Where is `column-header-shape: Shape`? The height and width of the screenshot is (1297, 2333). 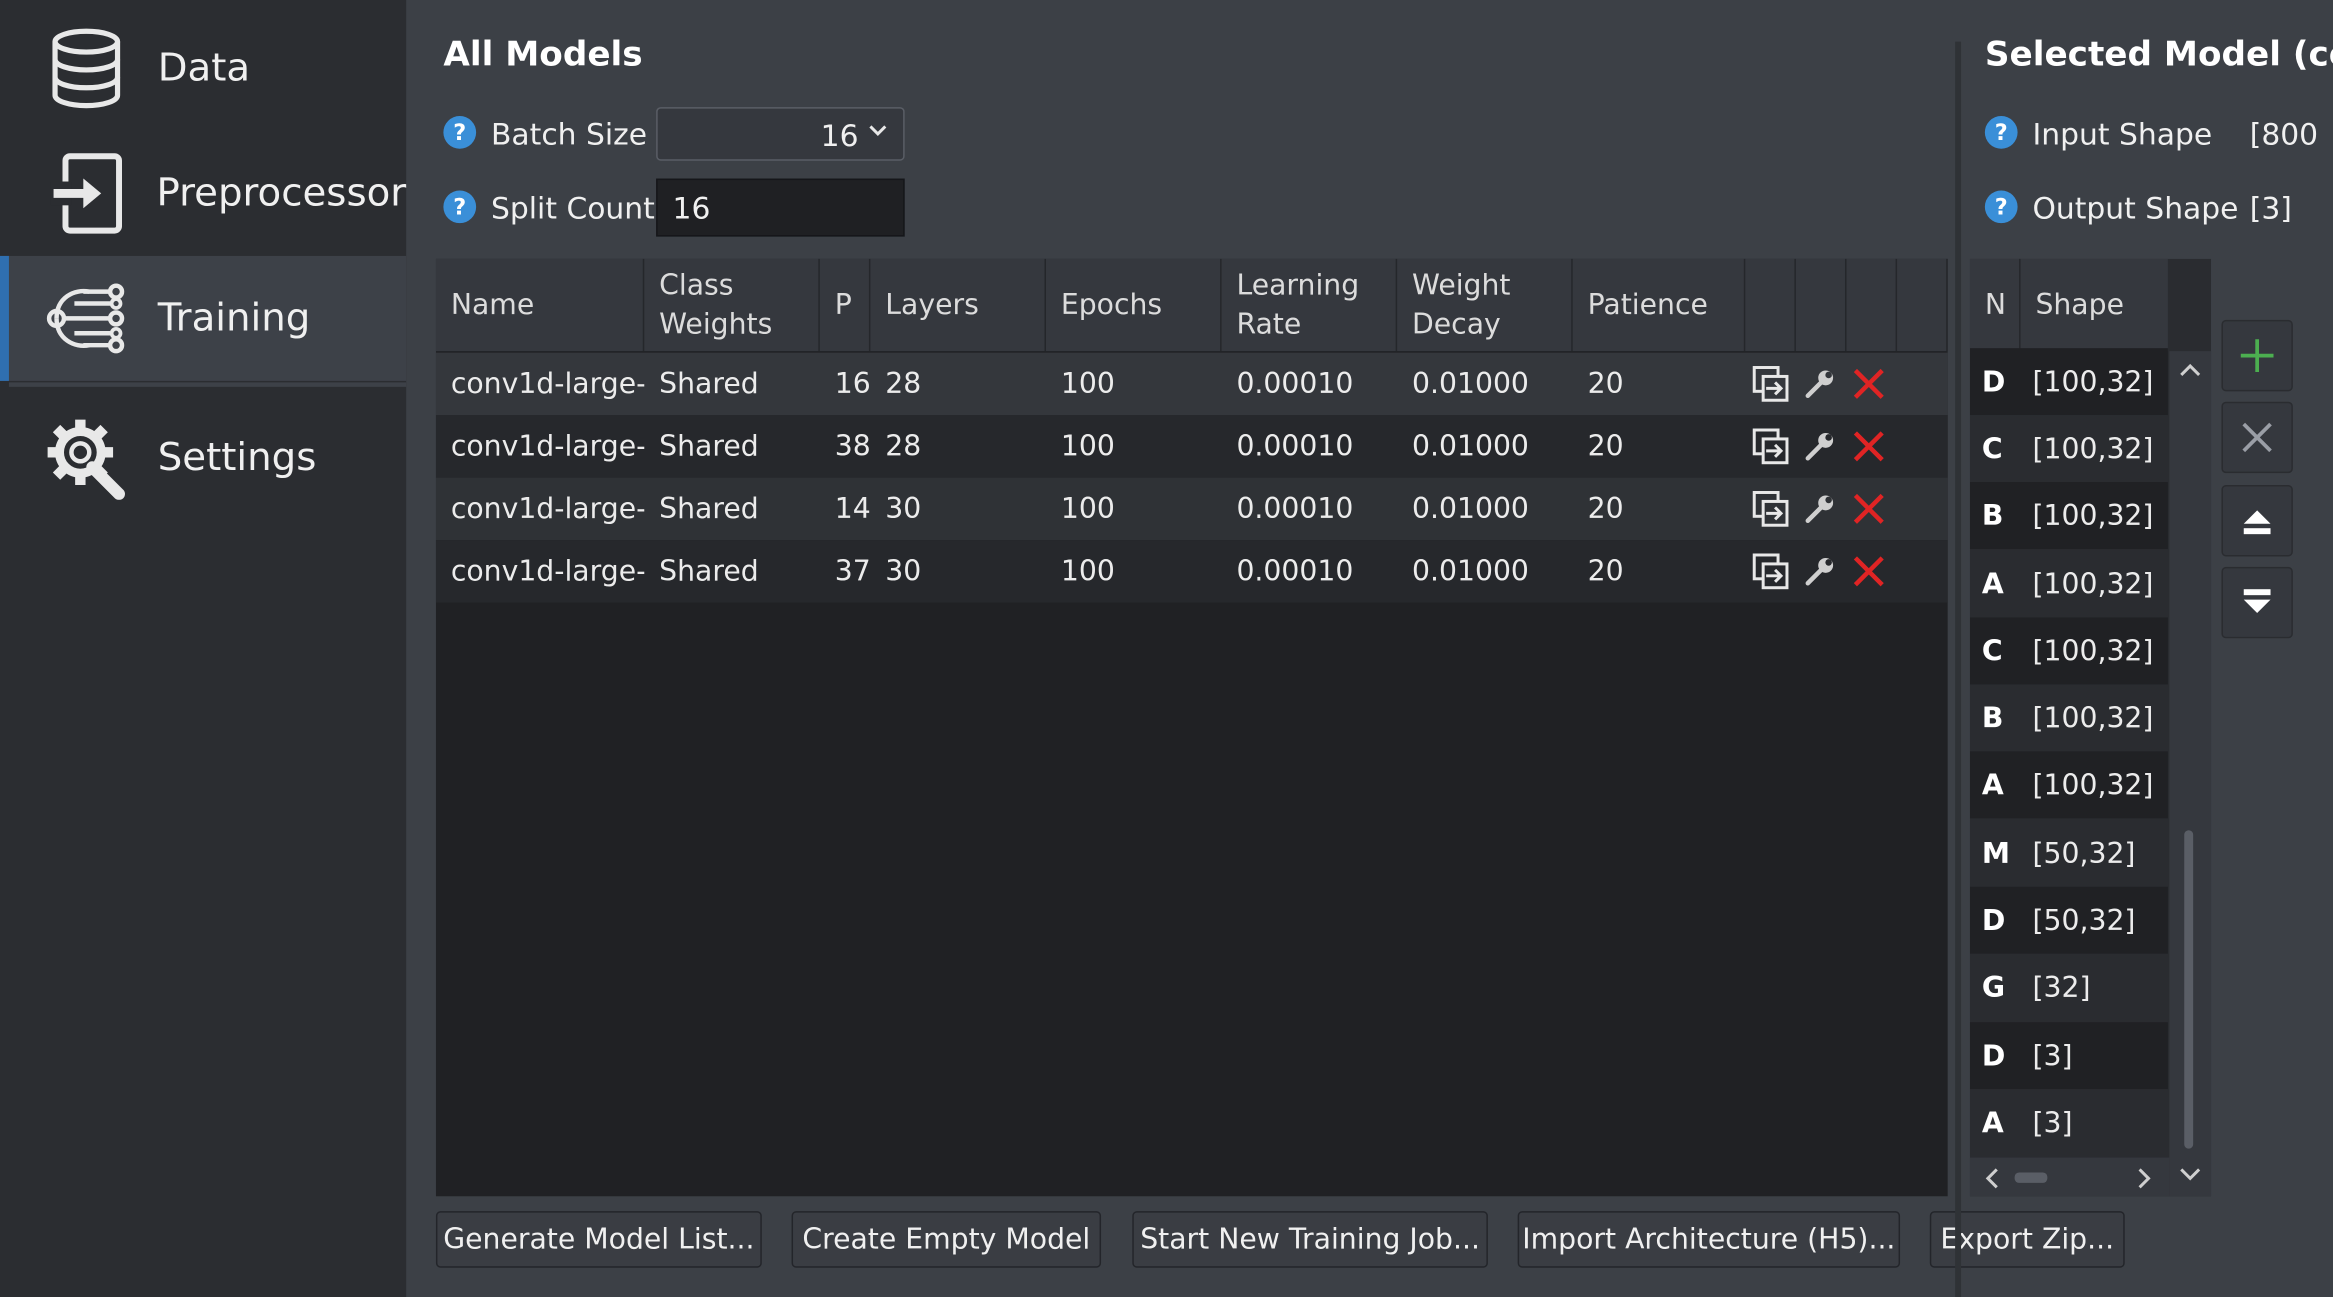
column-header-shape: Shape is located at coordinates (2094, 305).